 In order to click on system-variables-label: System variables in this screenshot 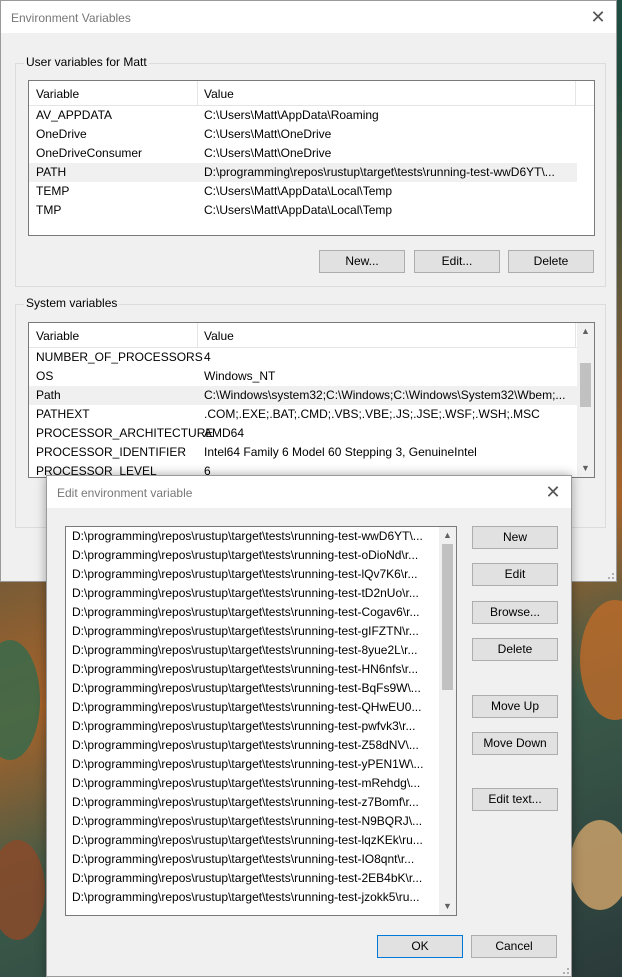, I will do `click(72, 303)`.